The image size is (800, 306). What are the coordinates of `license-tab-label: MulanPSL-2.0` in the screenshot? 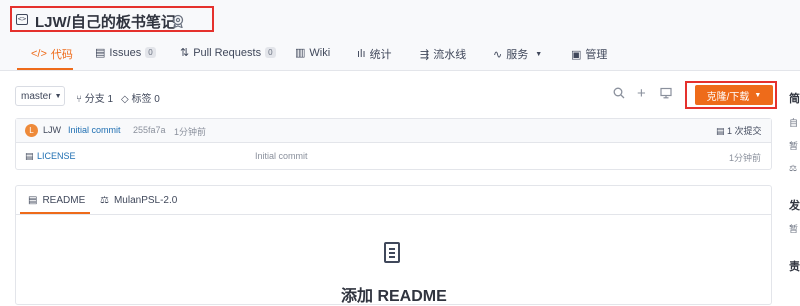 It's located at (145, 200).